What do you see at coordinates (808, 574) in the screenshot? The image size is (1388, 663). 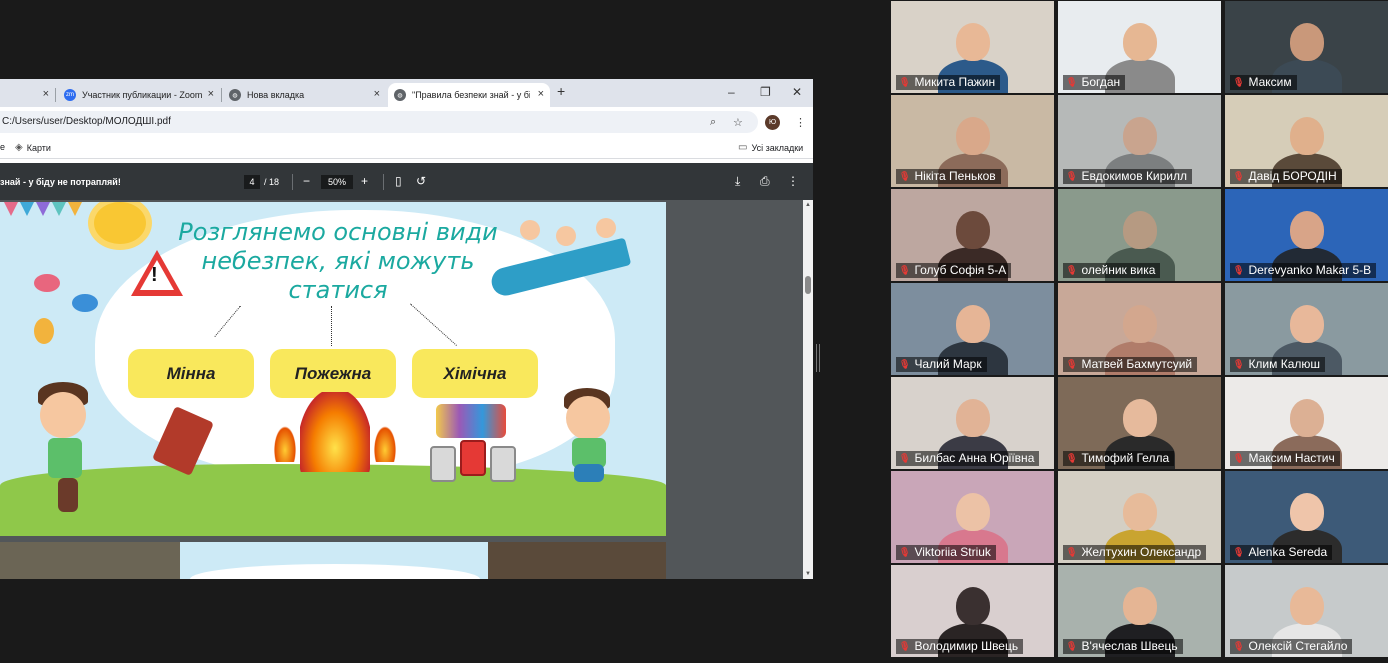 I see `scroll-down-icon: ▼` at bounding box center [808, 574].